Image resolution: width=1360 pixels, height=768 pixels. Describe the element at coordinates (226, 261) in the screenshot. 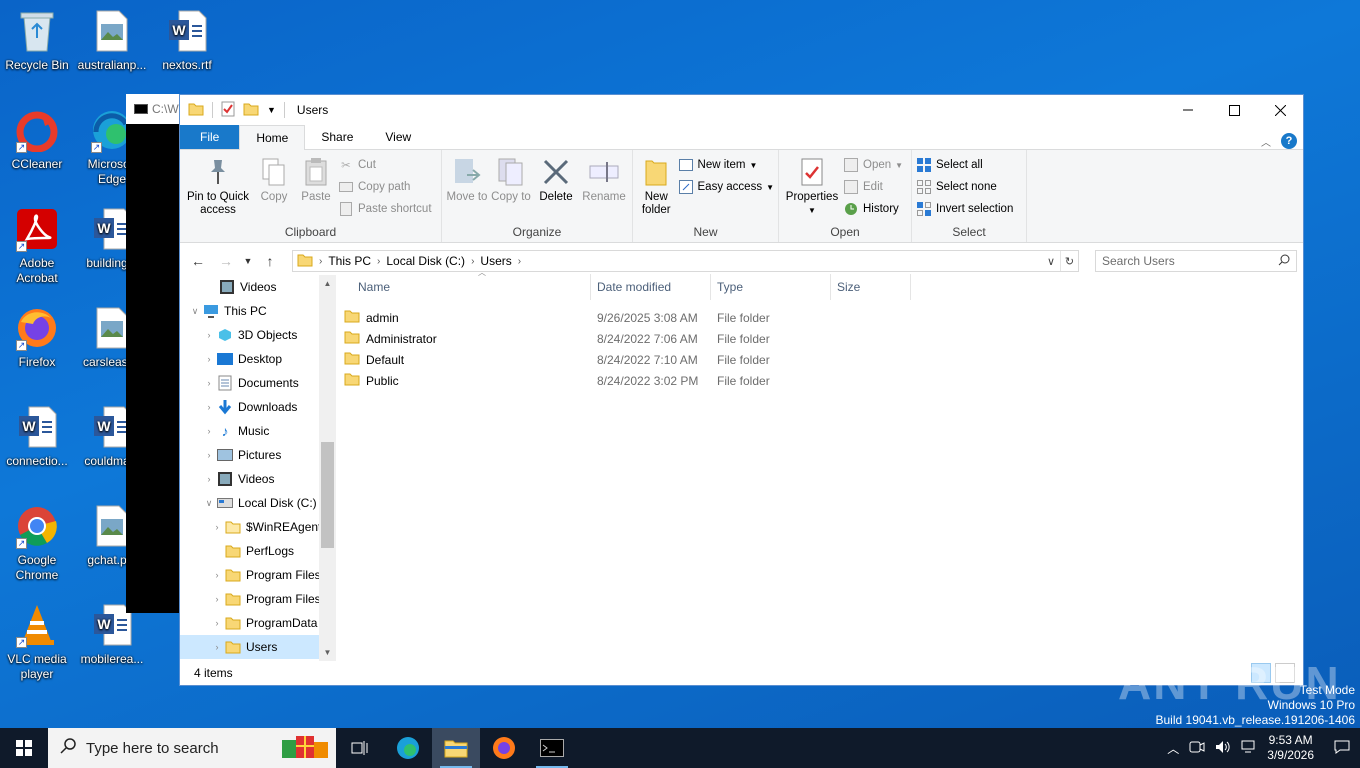

I see `forward-button: →` at that location.